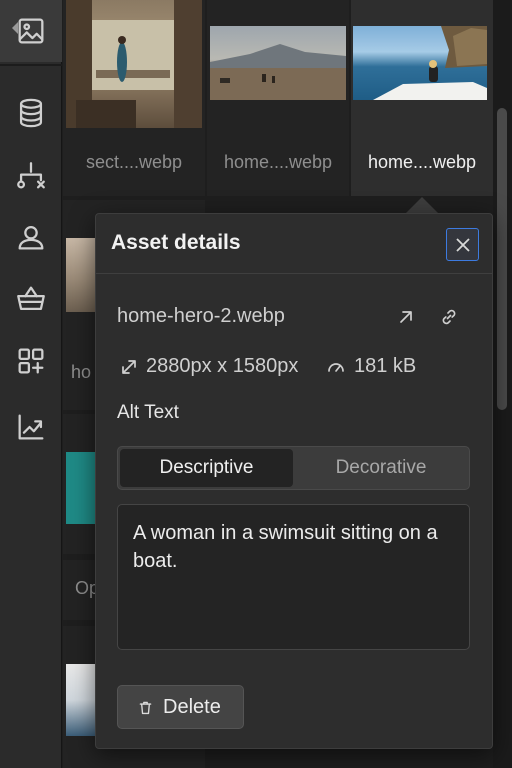 The height and width of the screenshot is (768, 512). I want to click on file-size: 181 kB, so click(385, 366).